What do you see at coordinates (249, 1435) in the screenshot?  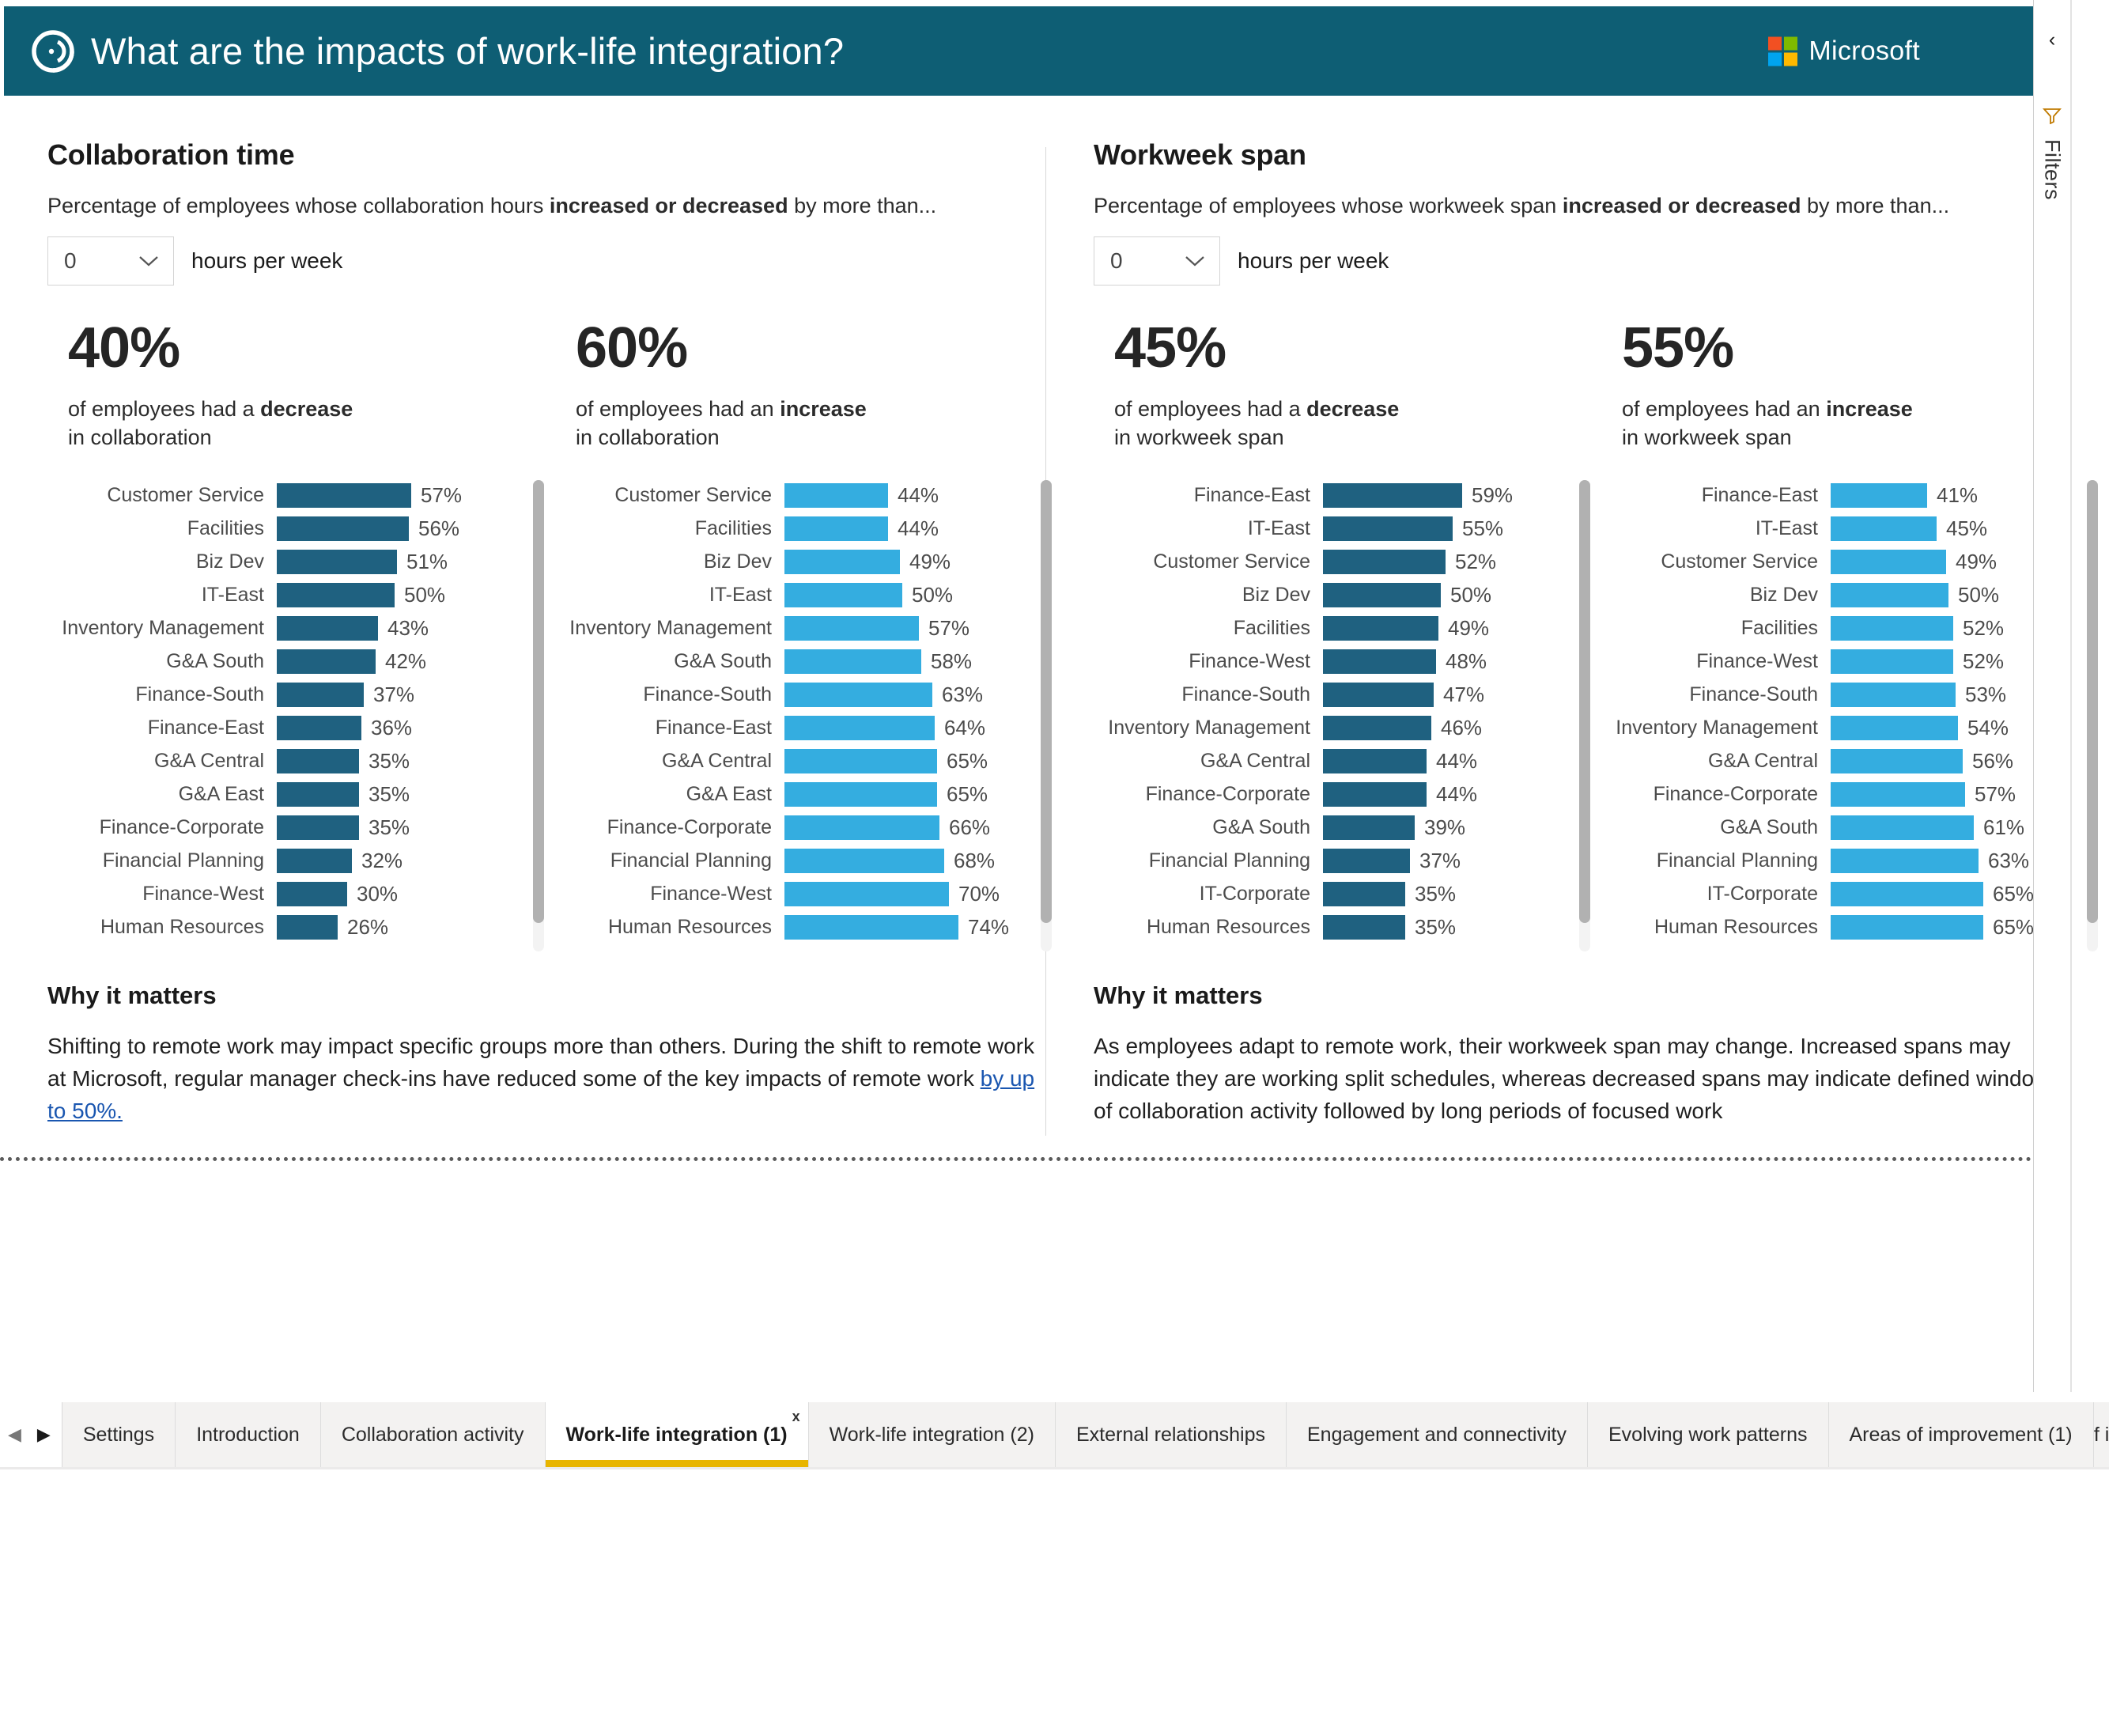 I see `tab-introduction: Introduction` at bounding box center [249, 1435].